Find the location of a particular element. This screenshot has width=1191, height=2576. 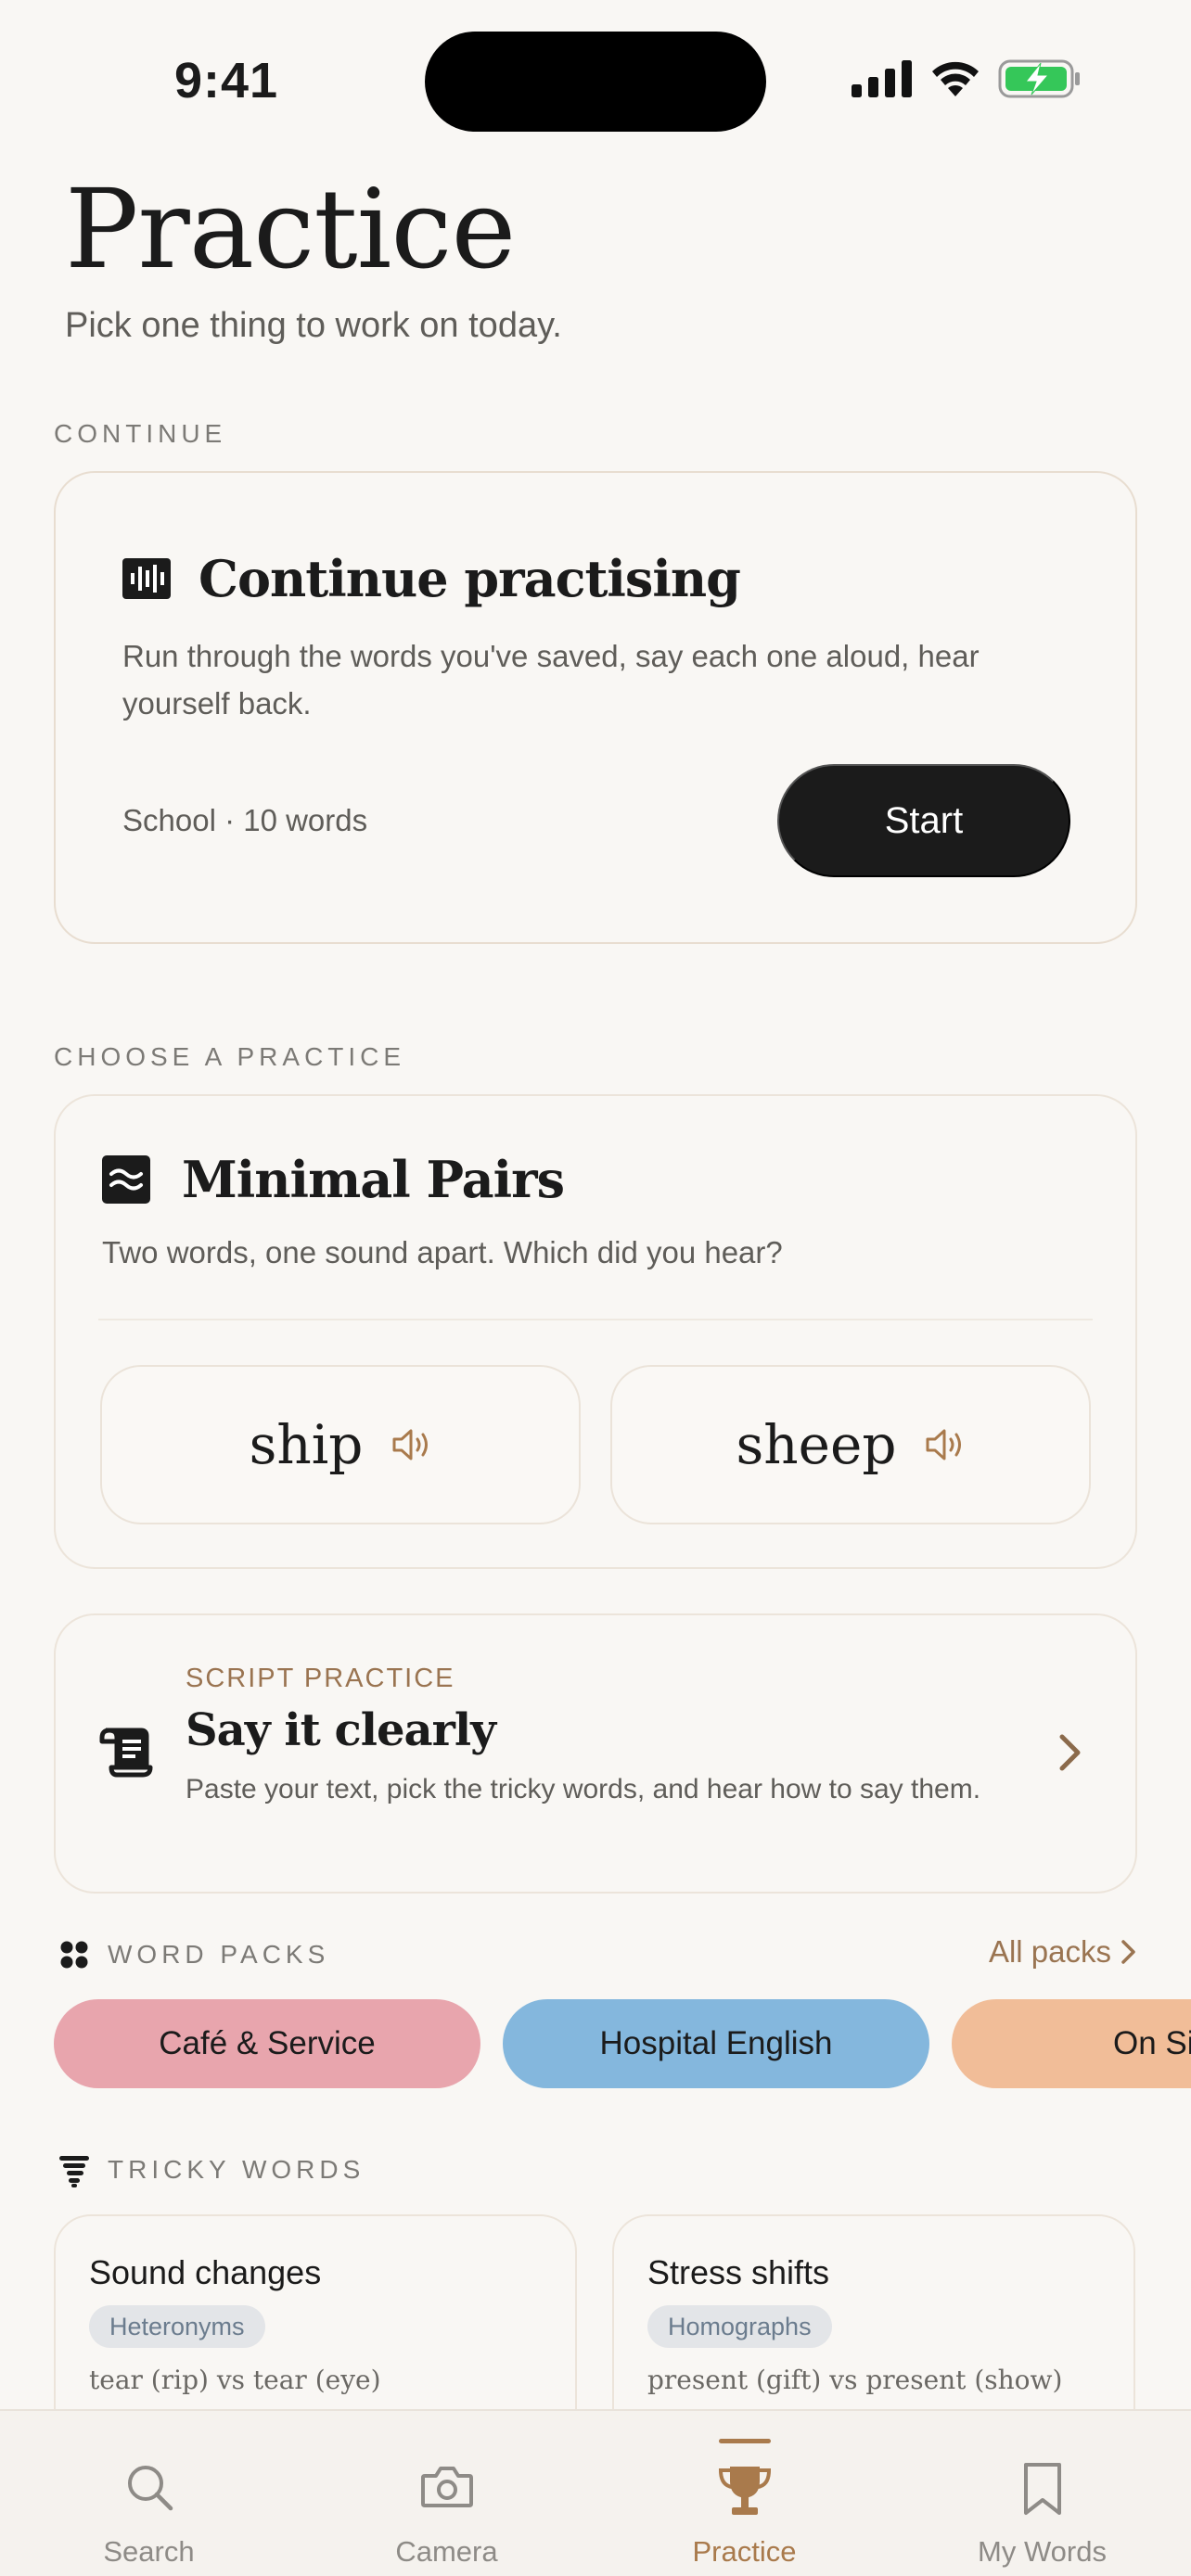

tricky-card-title: Sound changes is located at coordinates (205, 2272).